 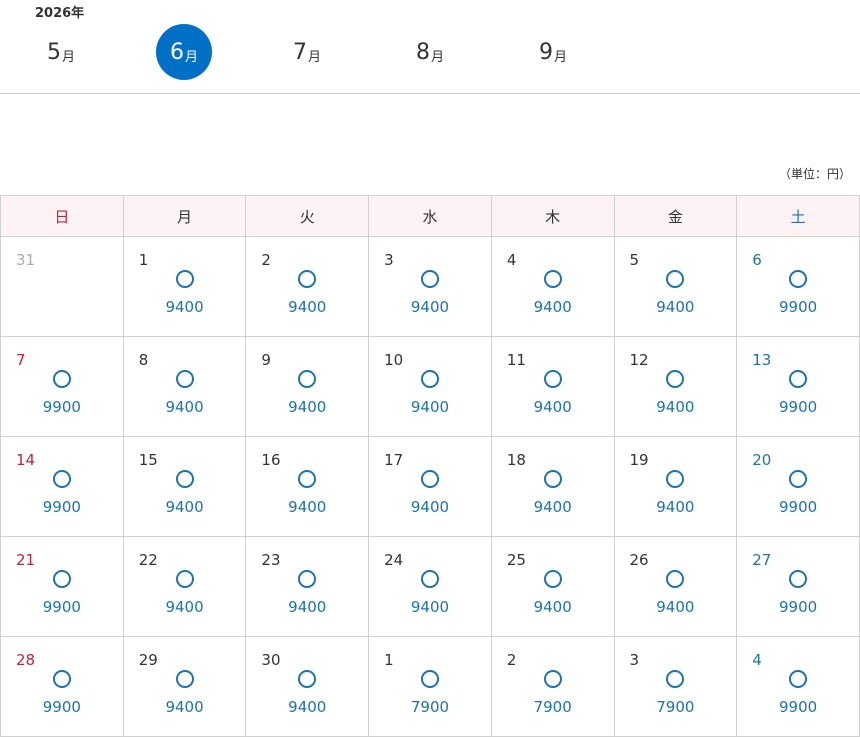 I want to click on calendar-day-cell: 1 9400, so click(x=184, y=286).